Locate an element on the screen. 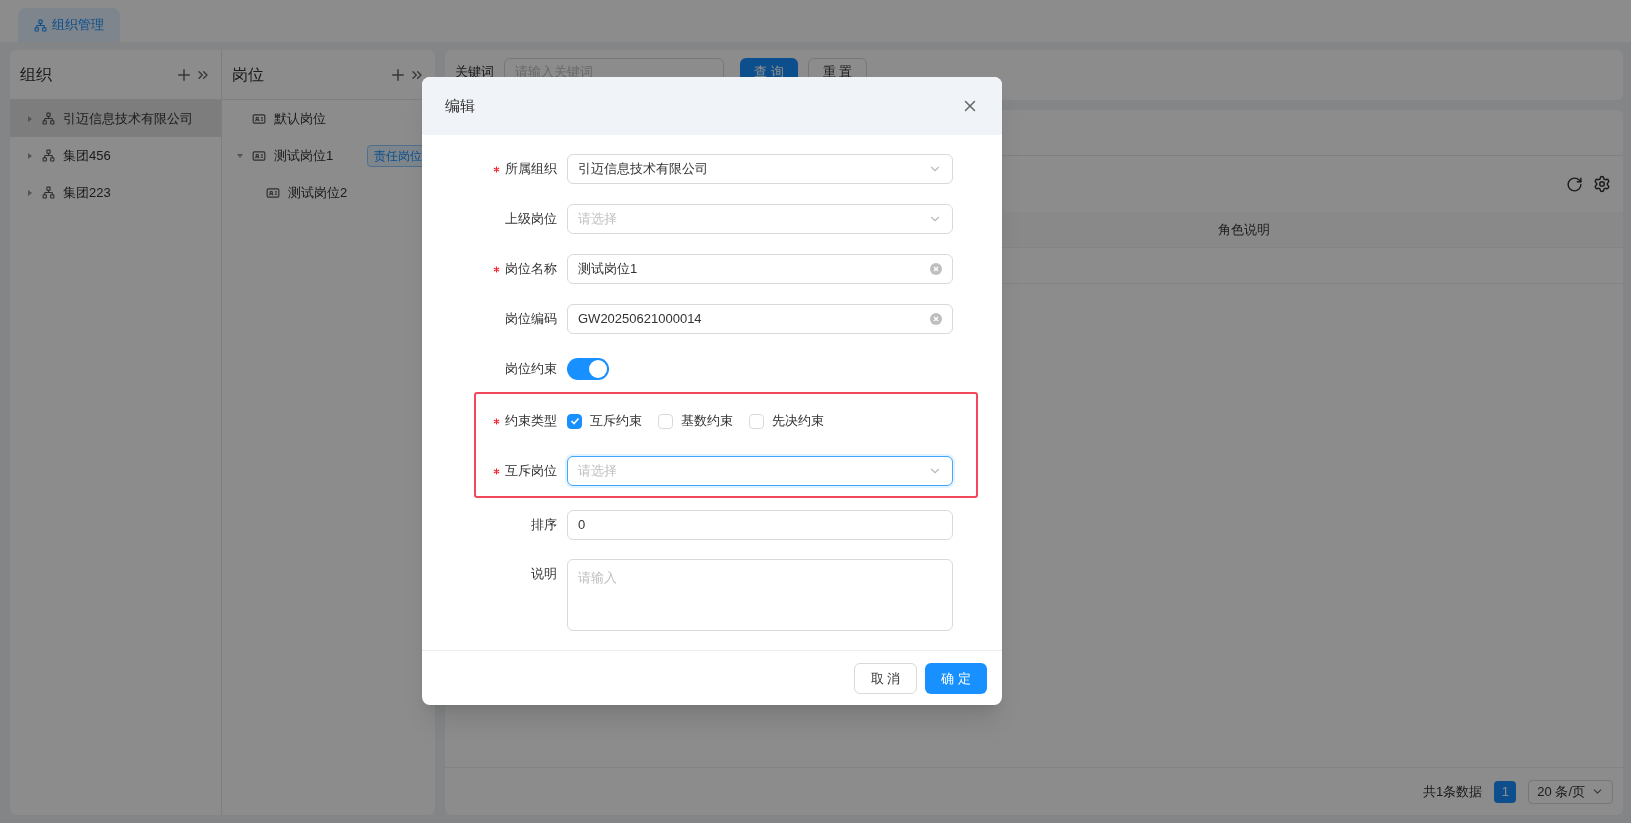  checkbox-label: 互斥约束 is located at coordinates (616, 421).